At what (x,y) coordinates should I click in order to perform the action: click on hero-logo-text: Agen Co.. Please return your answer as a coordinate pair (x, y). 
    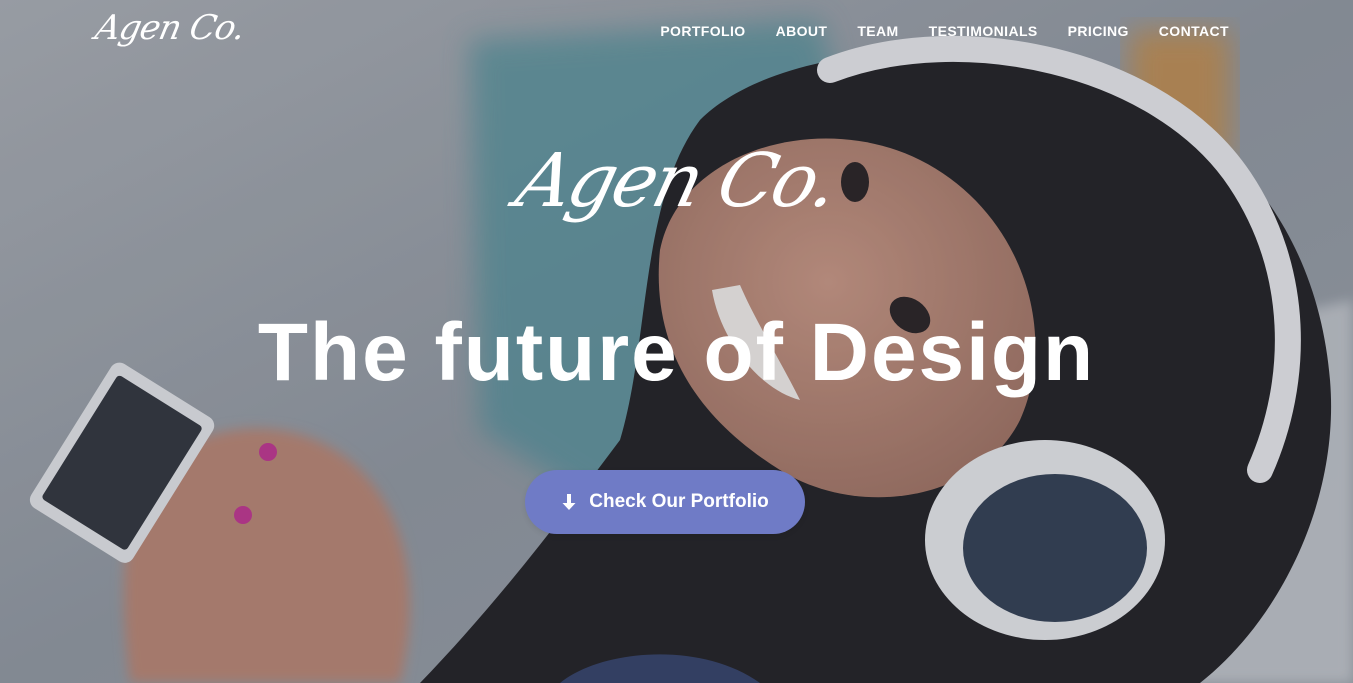
    Looking at the image, I should click on (676, 181).